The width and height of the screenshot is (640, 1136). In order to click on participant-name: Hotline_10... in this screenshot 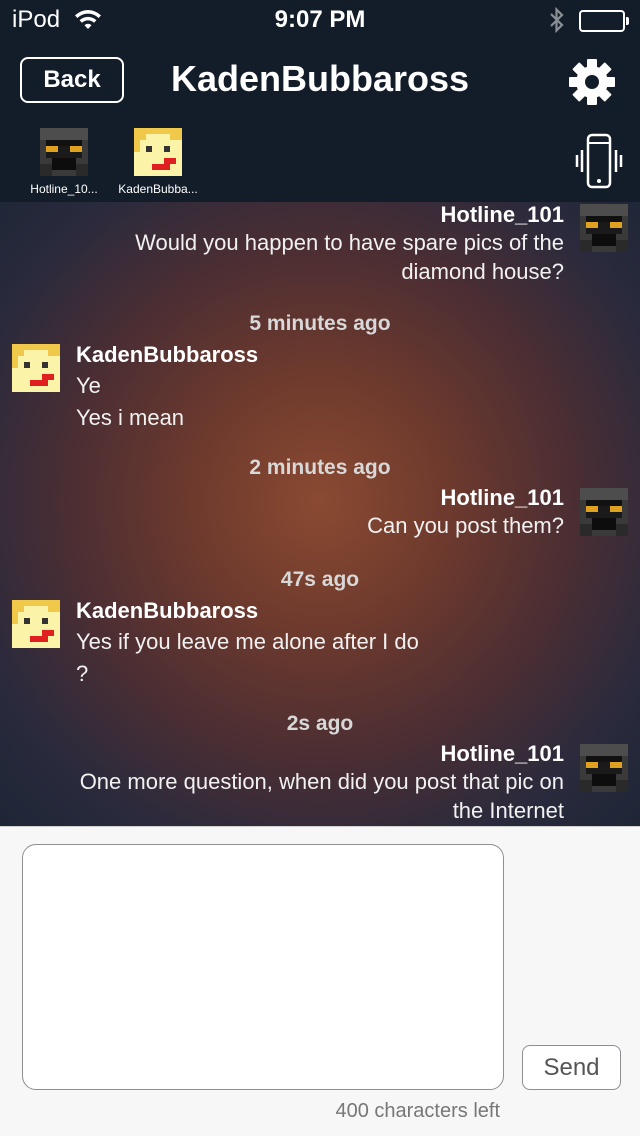, I will do `click(64, 189)`.